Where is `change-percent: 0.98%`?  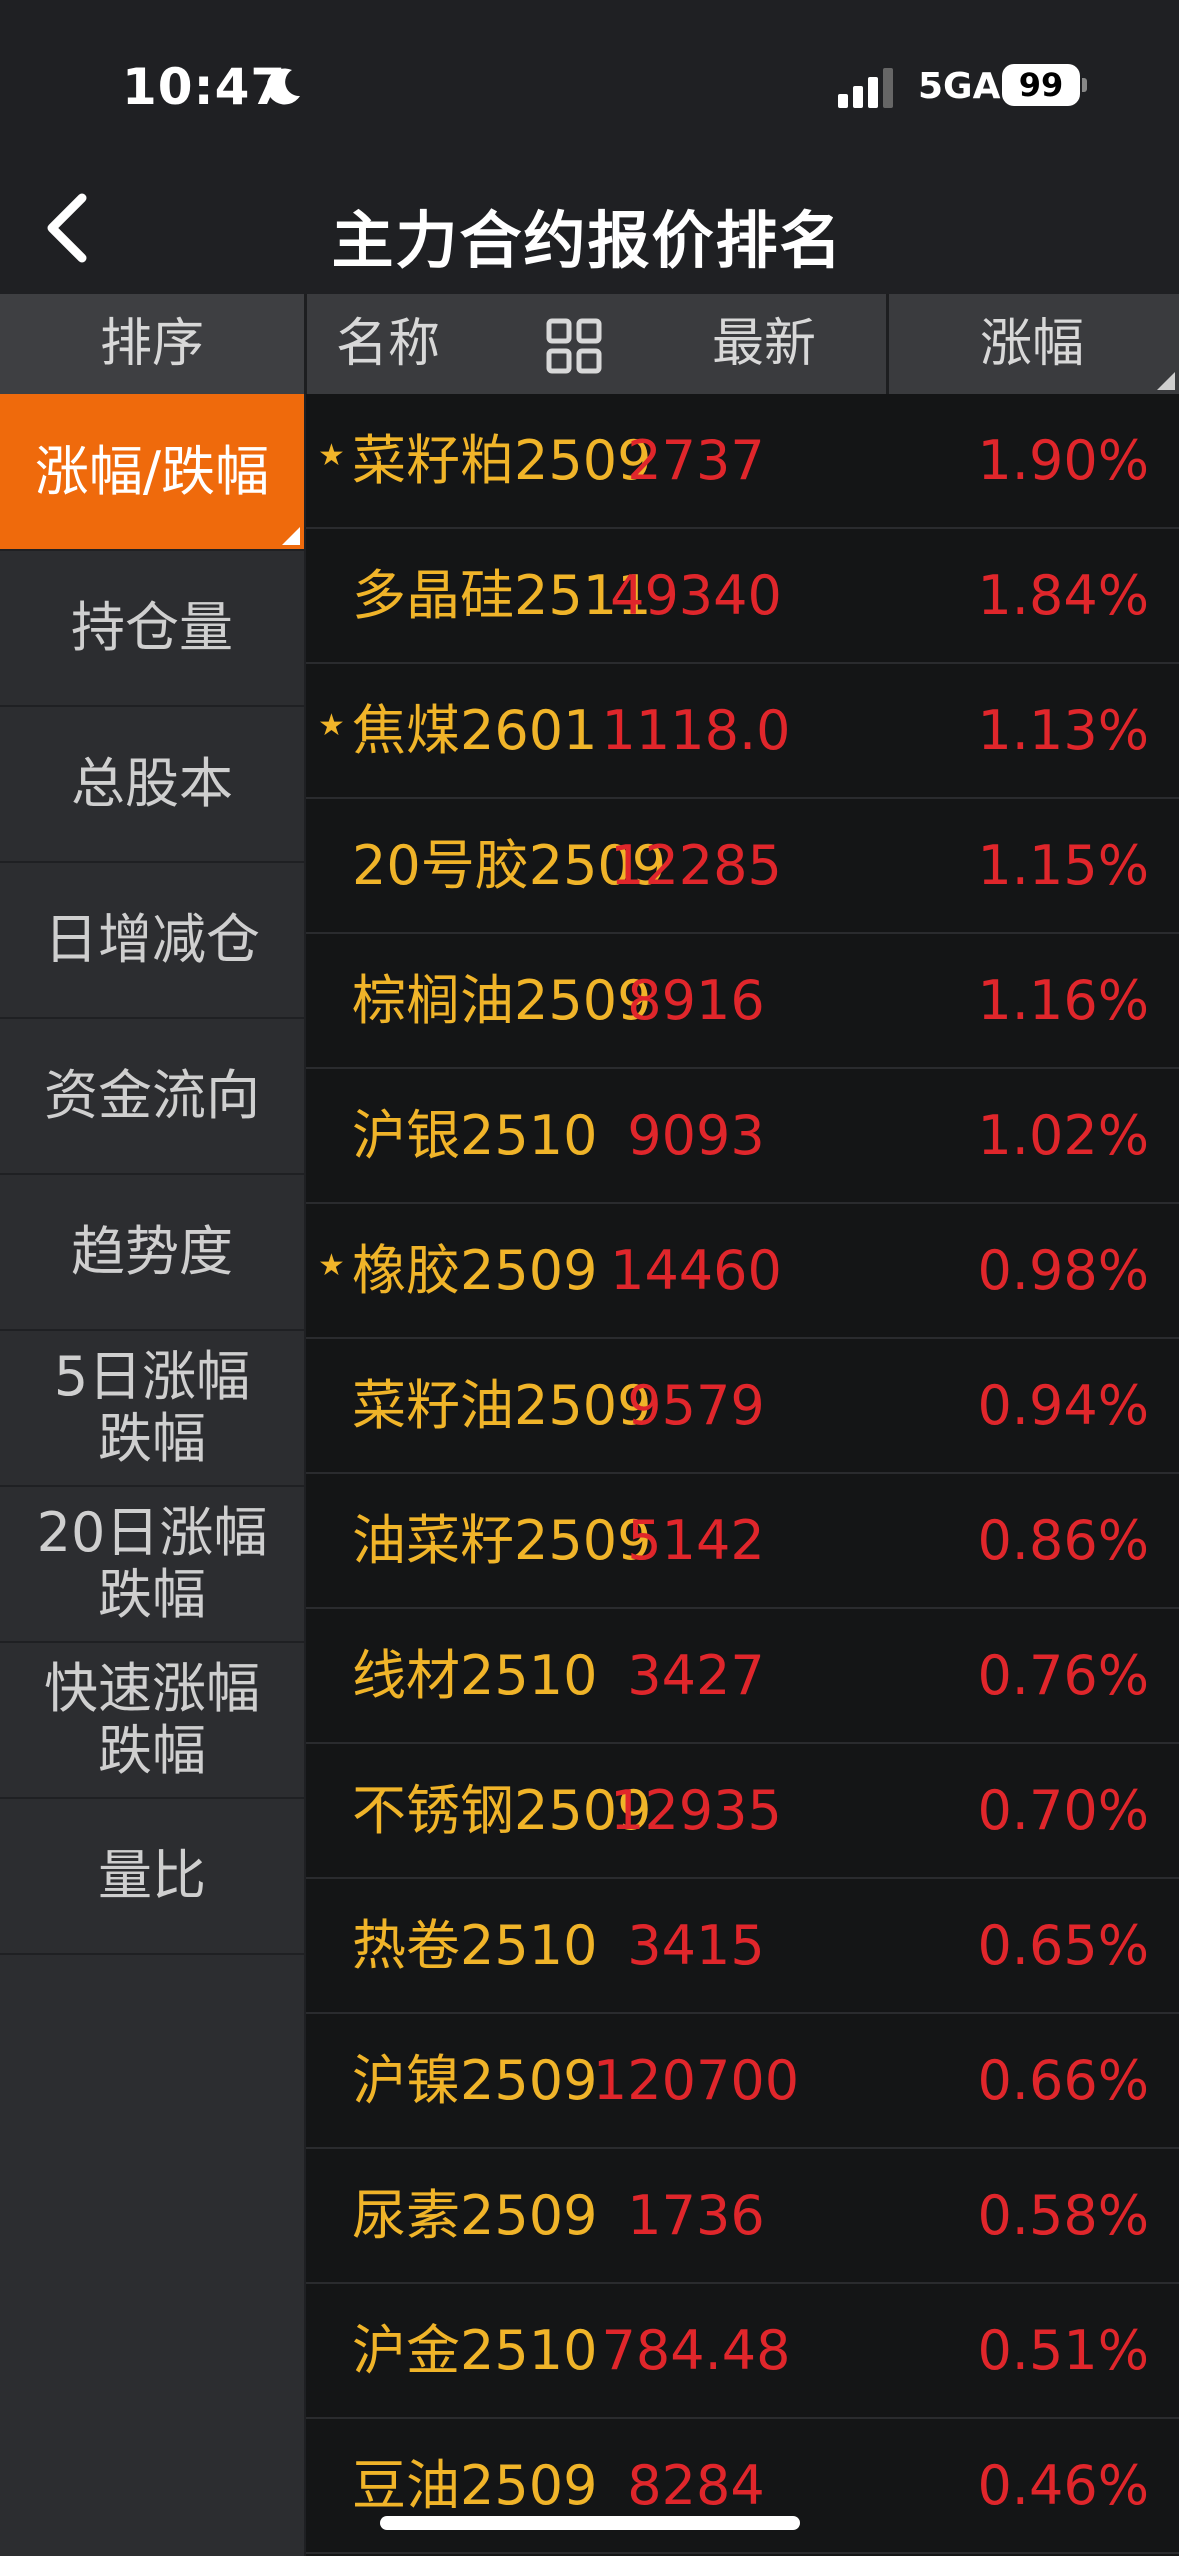 change-percent: 0.98% is located at coordinates (1063, 1270).